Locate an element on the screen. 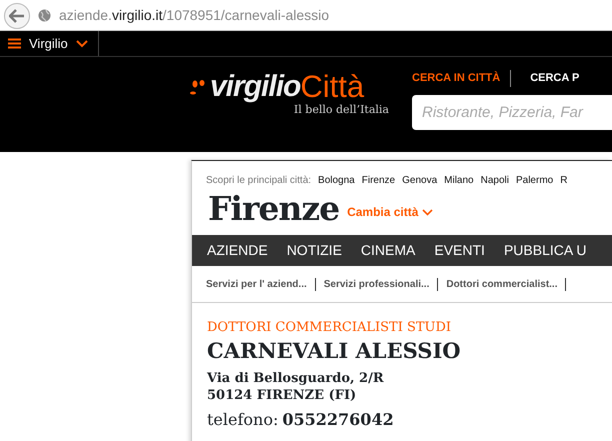 Image resolution: width=612 pixels, height=441 pixels. nav-link: AZIENDE is located at coordinates (237, 250).